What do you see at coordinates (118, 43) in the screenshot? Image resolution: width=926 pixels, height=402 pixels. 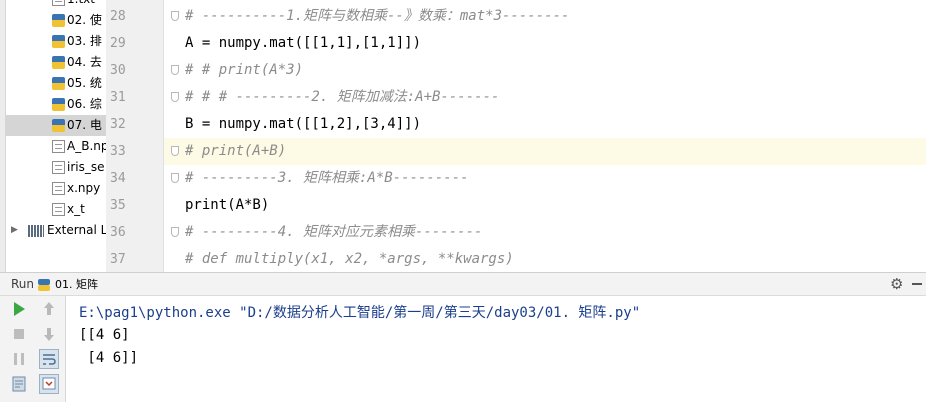 I see `line-number: 29` at bounding box center [118, 43].